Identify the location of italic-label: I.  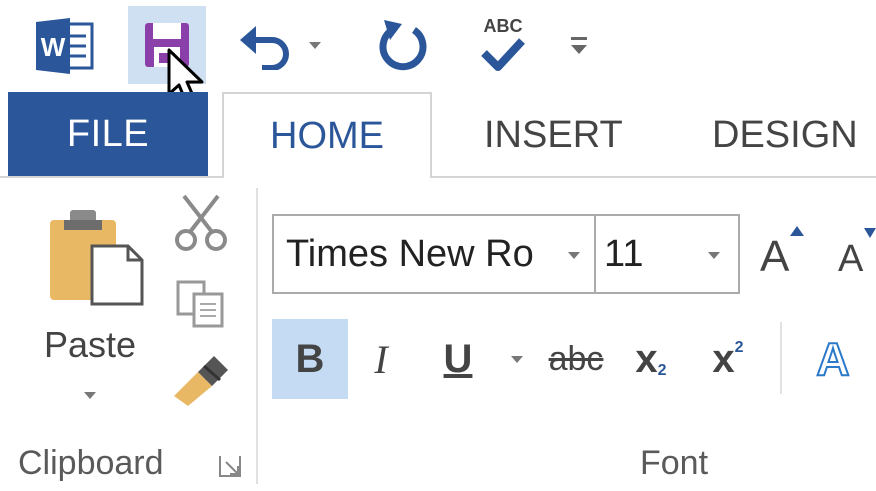
(381, 359).